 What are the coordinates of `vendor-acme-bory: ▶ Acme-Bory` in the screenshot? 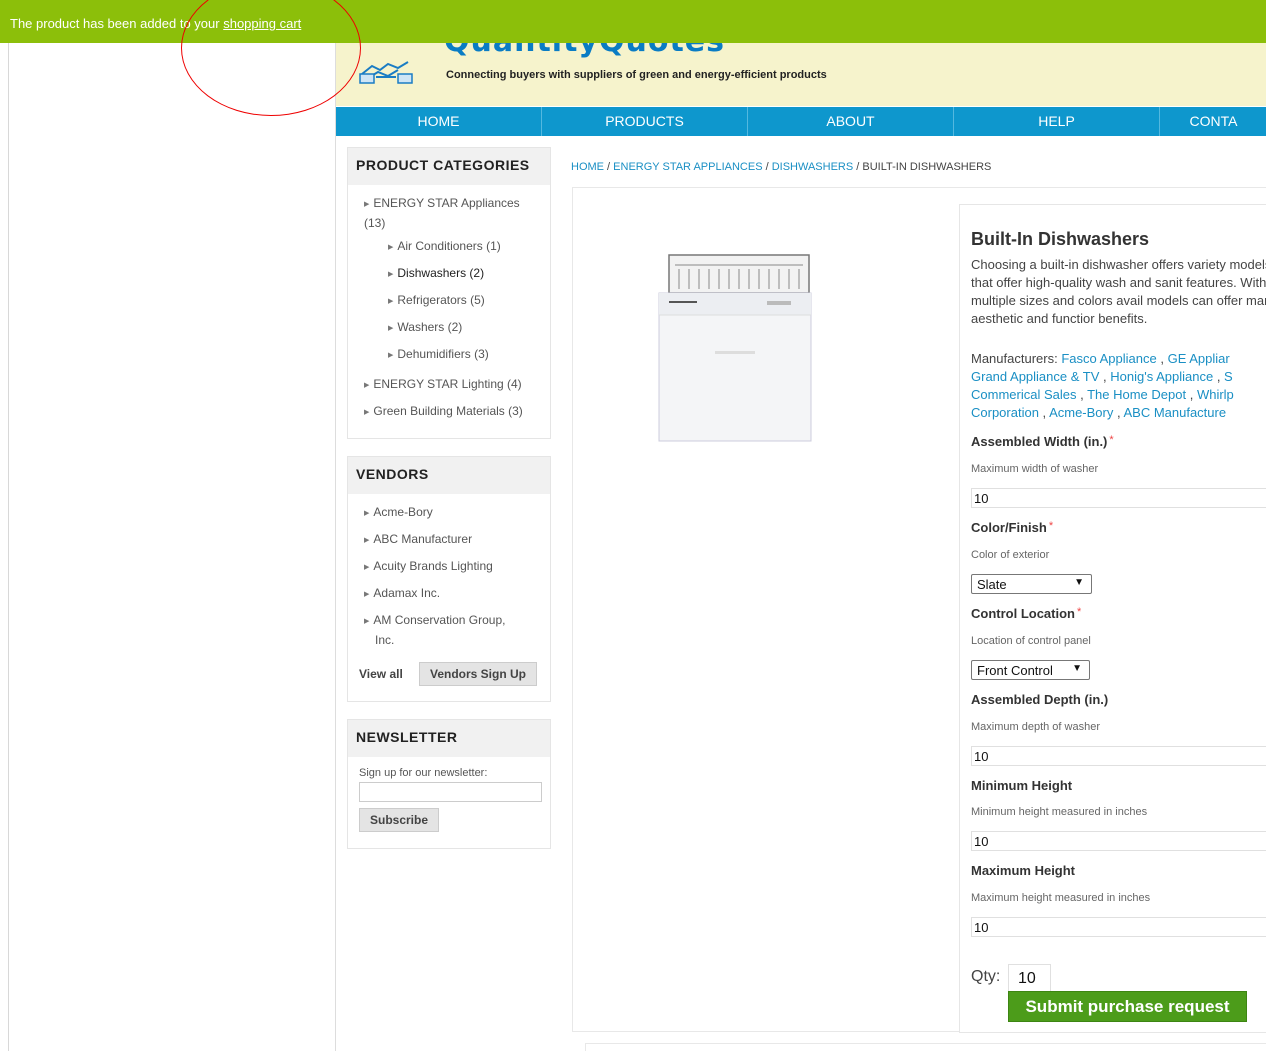 It's located at (398, 513).